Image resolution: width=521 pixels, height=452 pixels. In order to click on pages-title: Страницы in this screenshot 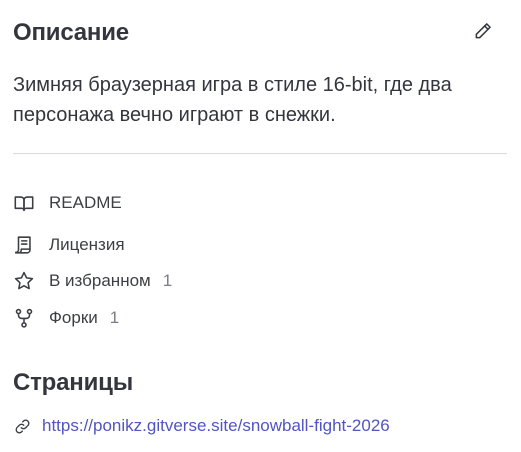, I will do `click(73, 382)`.